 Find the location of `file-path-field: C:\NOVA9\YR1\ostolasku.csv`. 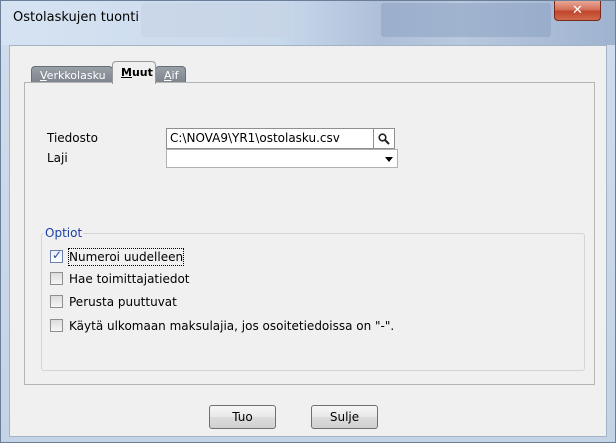

file-path-field: C:\NOVA9\YR1\ostolasku.csv is located at coordinates (270, 138).